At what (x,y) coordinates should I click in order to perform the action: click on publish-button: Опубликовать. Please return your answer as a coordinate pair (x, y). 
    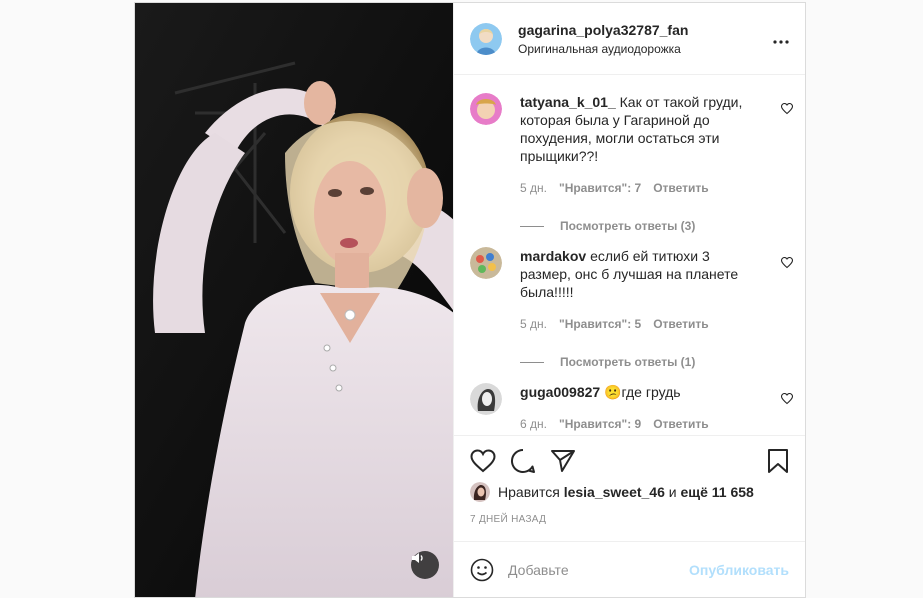
    Looking at the image, I should click on (739, 570).